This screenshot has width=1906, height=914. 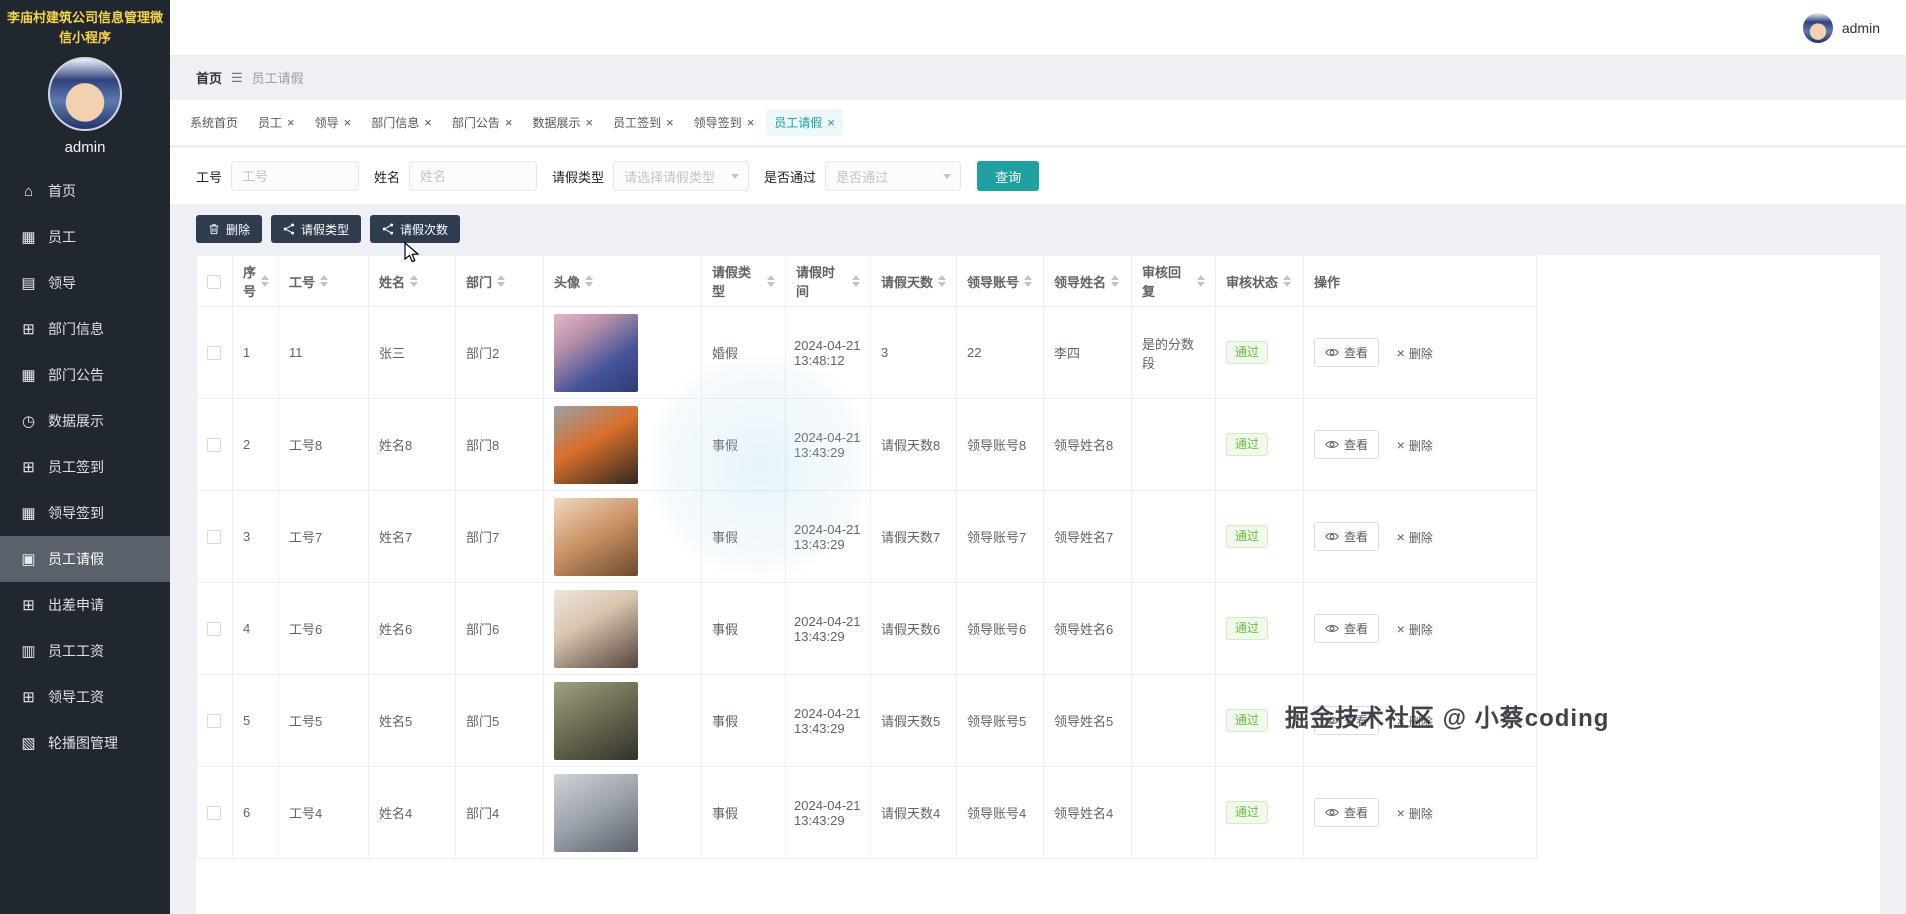 What do you see at coordinates (237, 78) in the screenshot?
I see `hamburger-icon: ☰` at bounding box center [237, 78].